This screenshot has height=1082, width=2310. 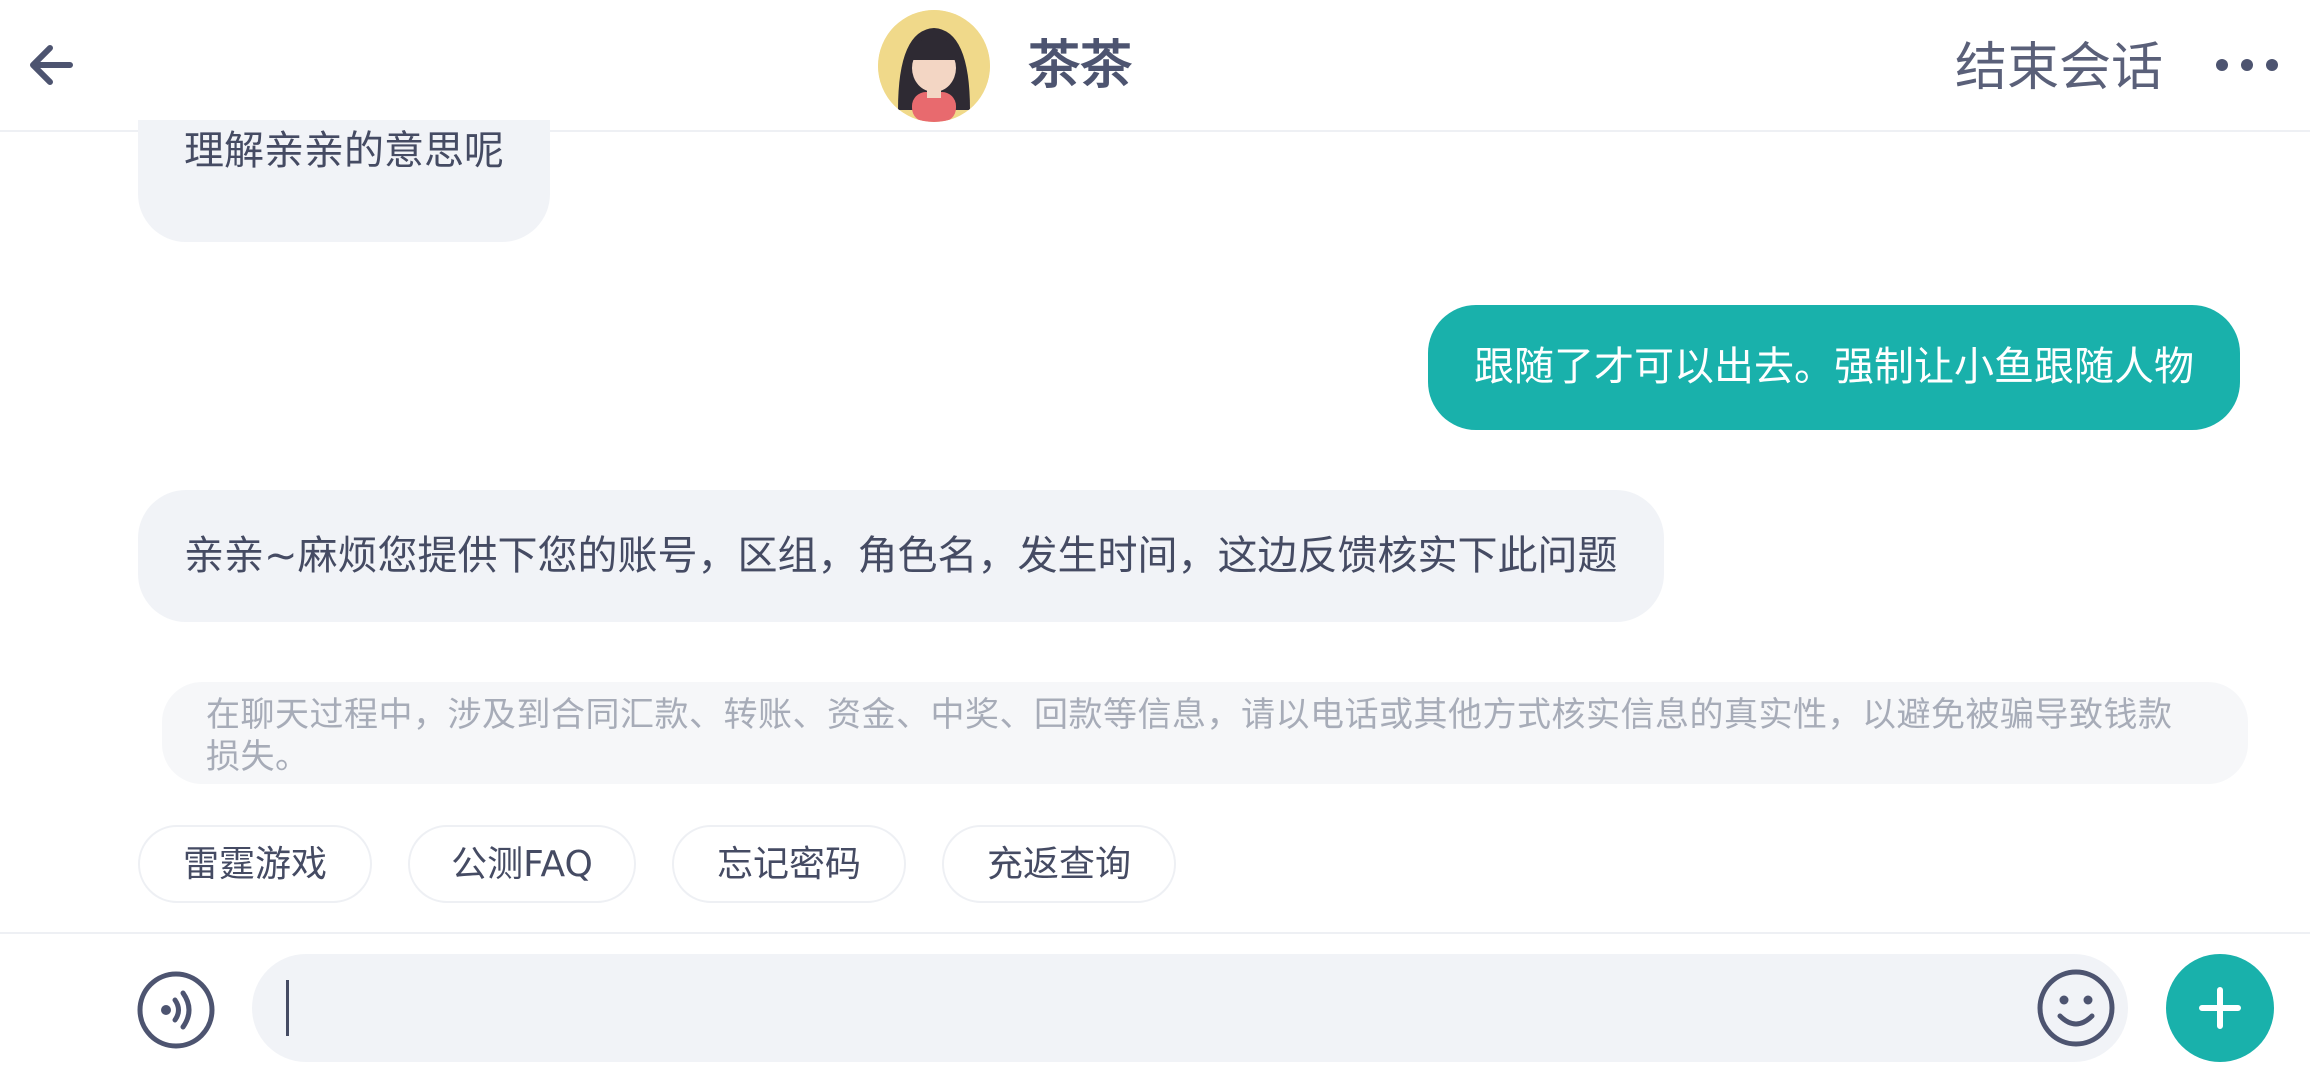 I want to click on avatar-image, so click(x=934, y=66).